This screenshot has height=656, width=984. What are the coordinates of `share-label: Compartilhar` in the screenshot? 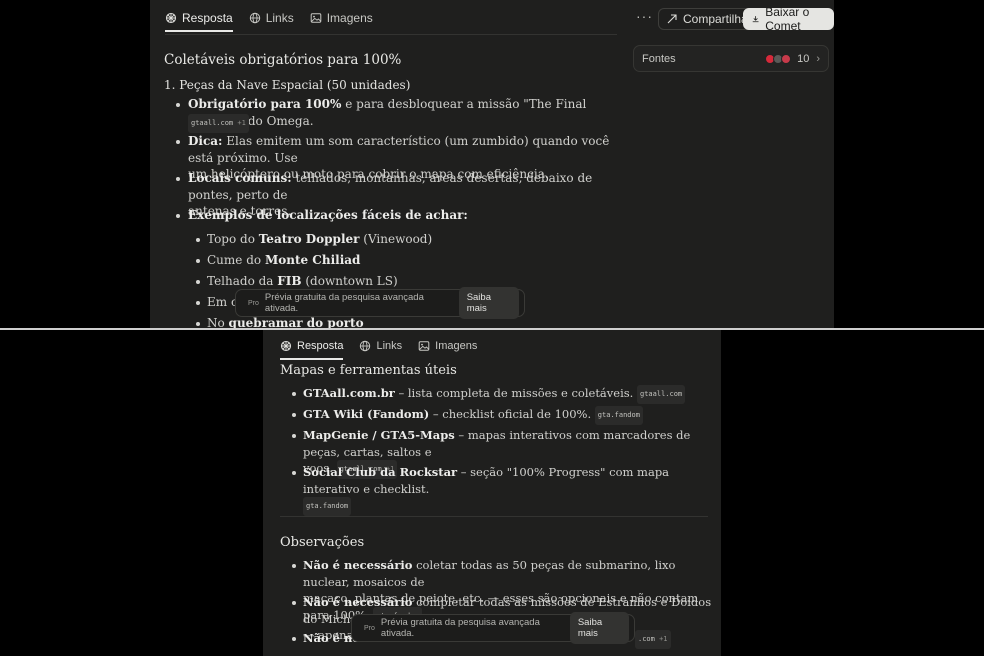 It's located at (717, 19).